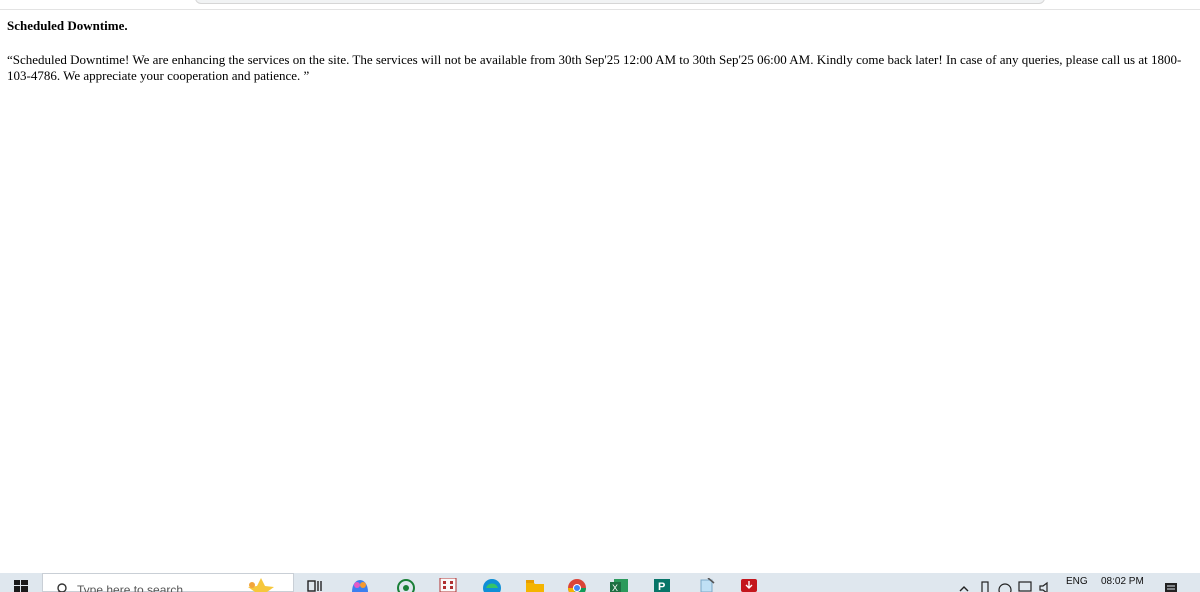  I want to click on start-button, so click(21, 582).